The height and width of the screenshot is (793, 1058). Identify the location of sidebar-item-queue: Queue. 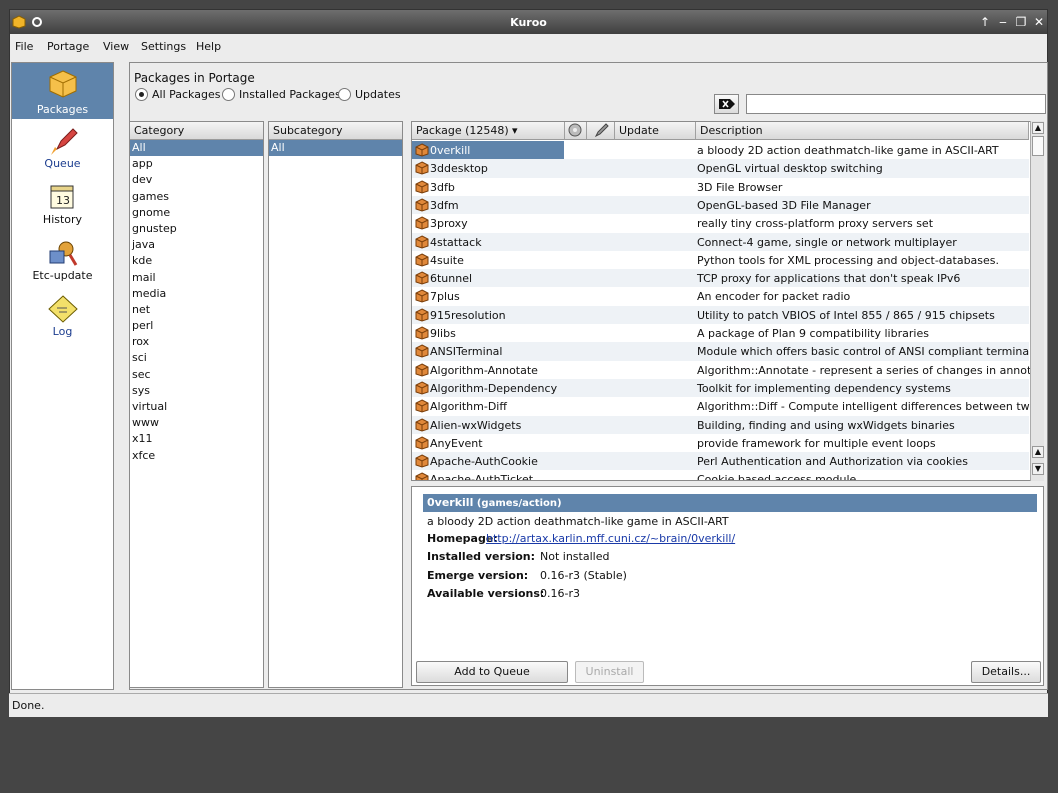
(62, 151).